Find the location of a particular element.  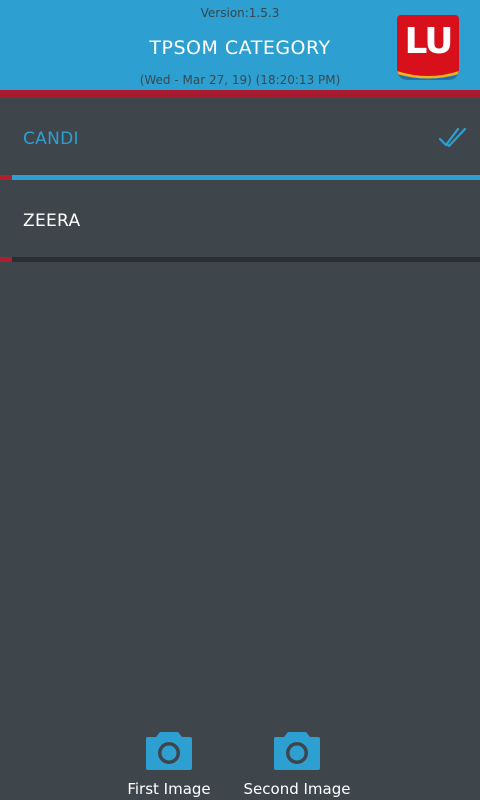

first-image-label: First Image is located at coordinates (169, 789).